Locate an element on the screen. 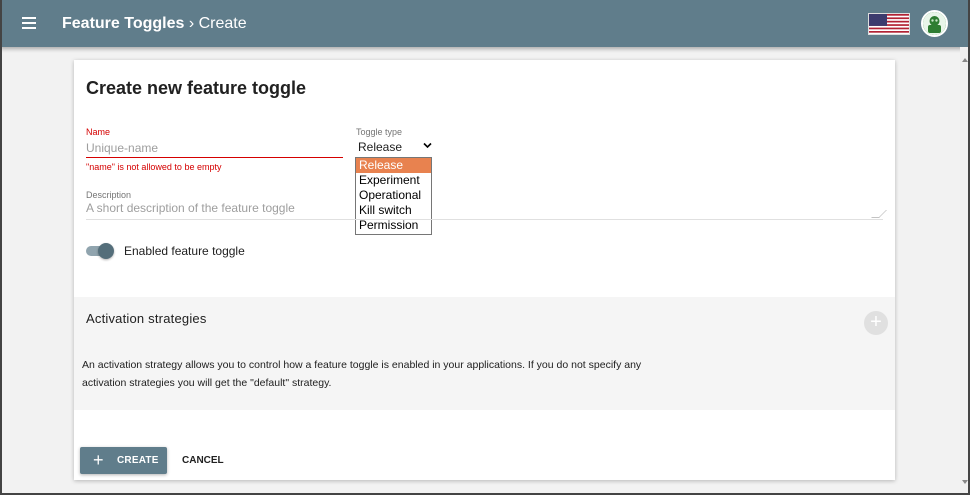 The image size is (970, 495). breadcrumb: Feature Toggles › Create is located at coordinates (154, 24).